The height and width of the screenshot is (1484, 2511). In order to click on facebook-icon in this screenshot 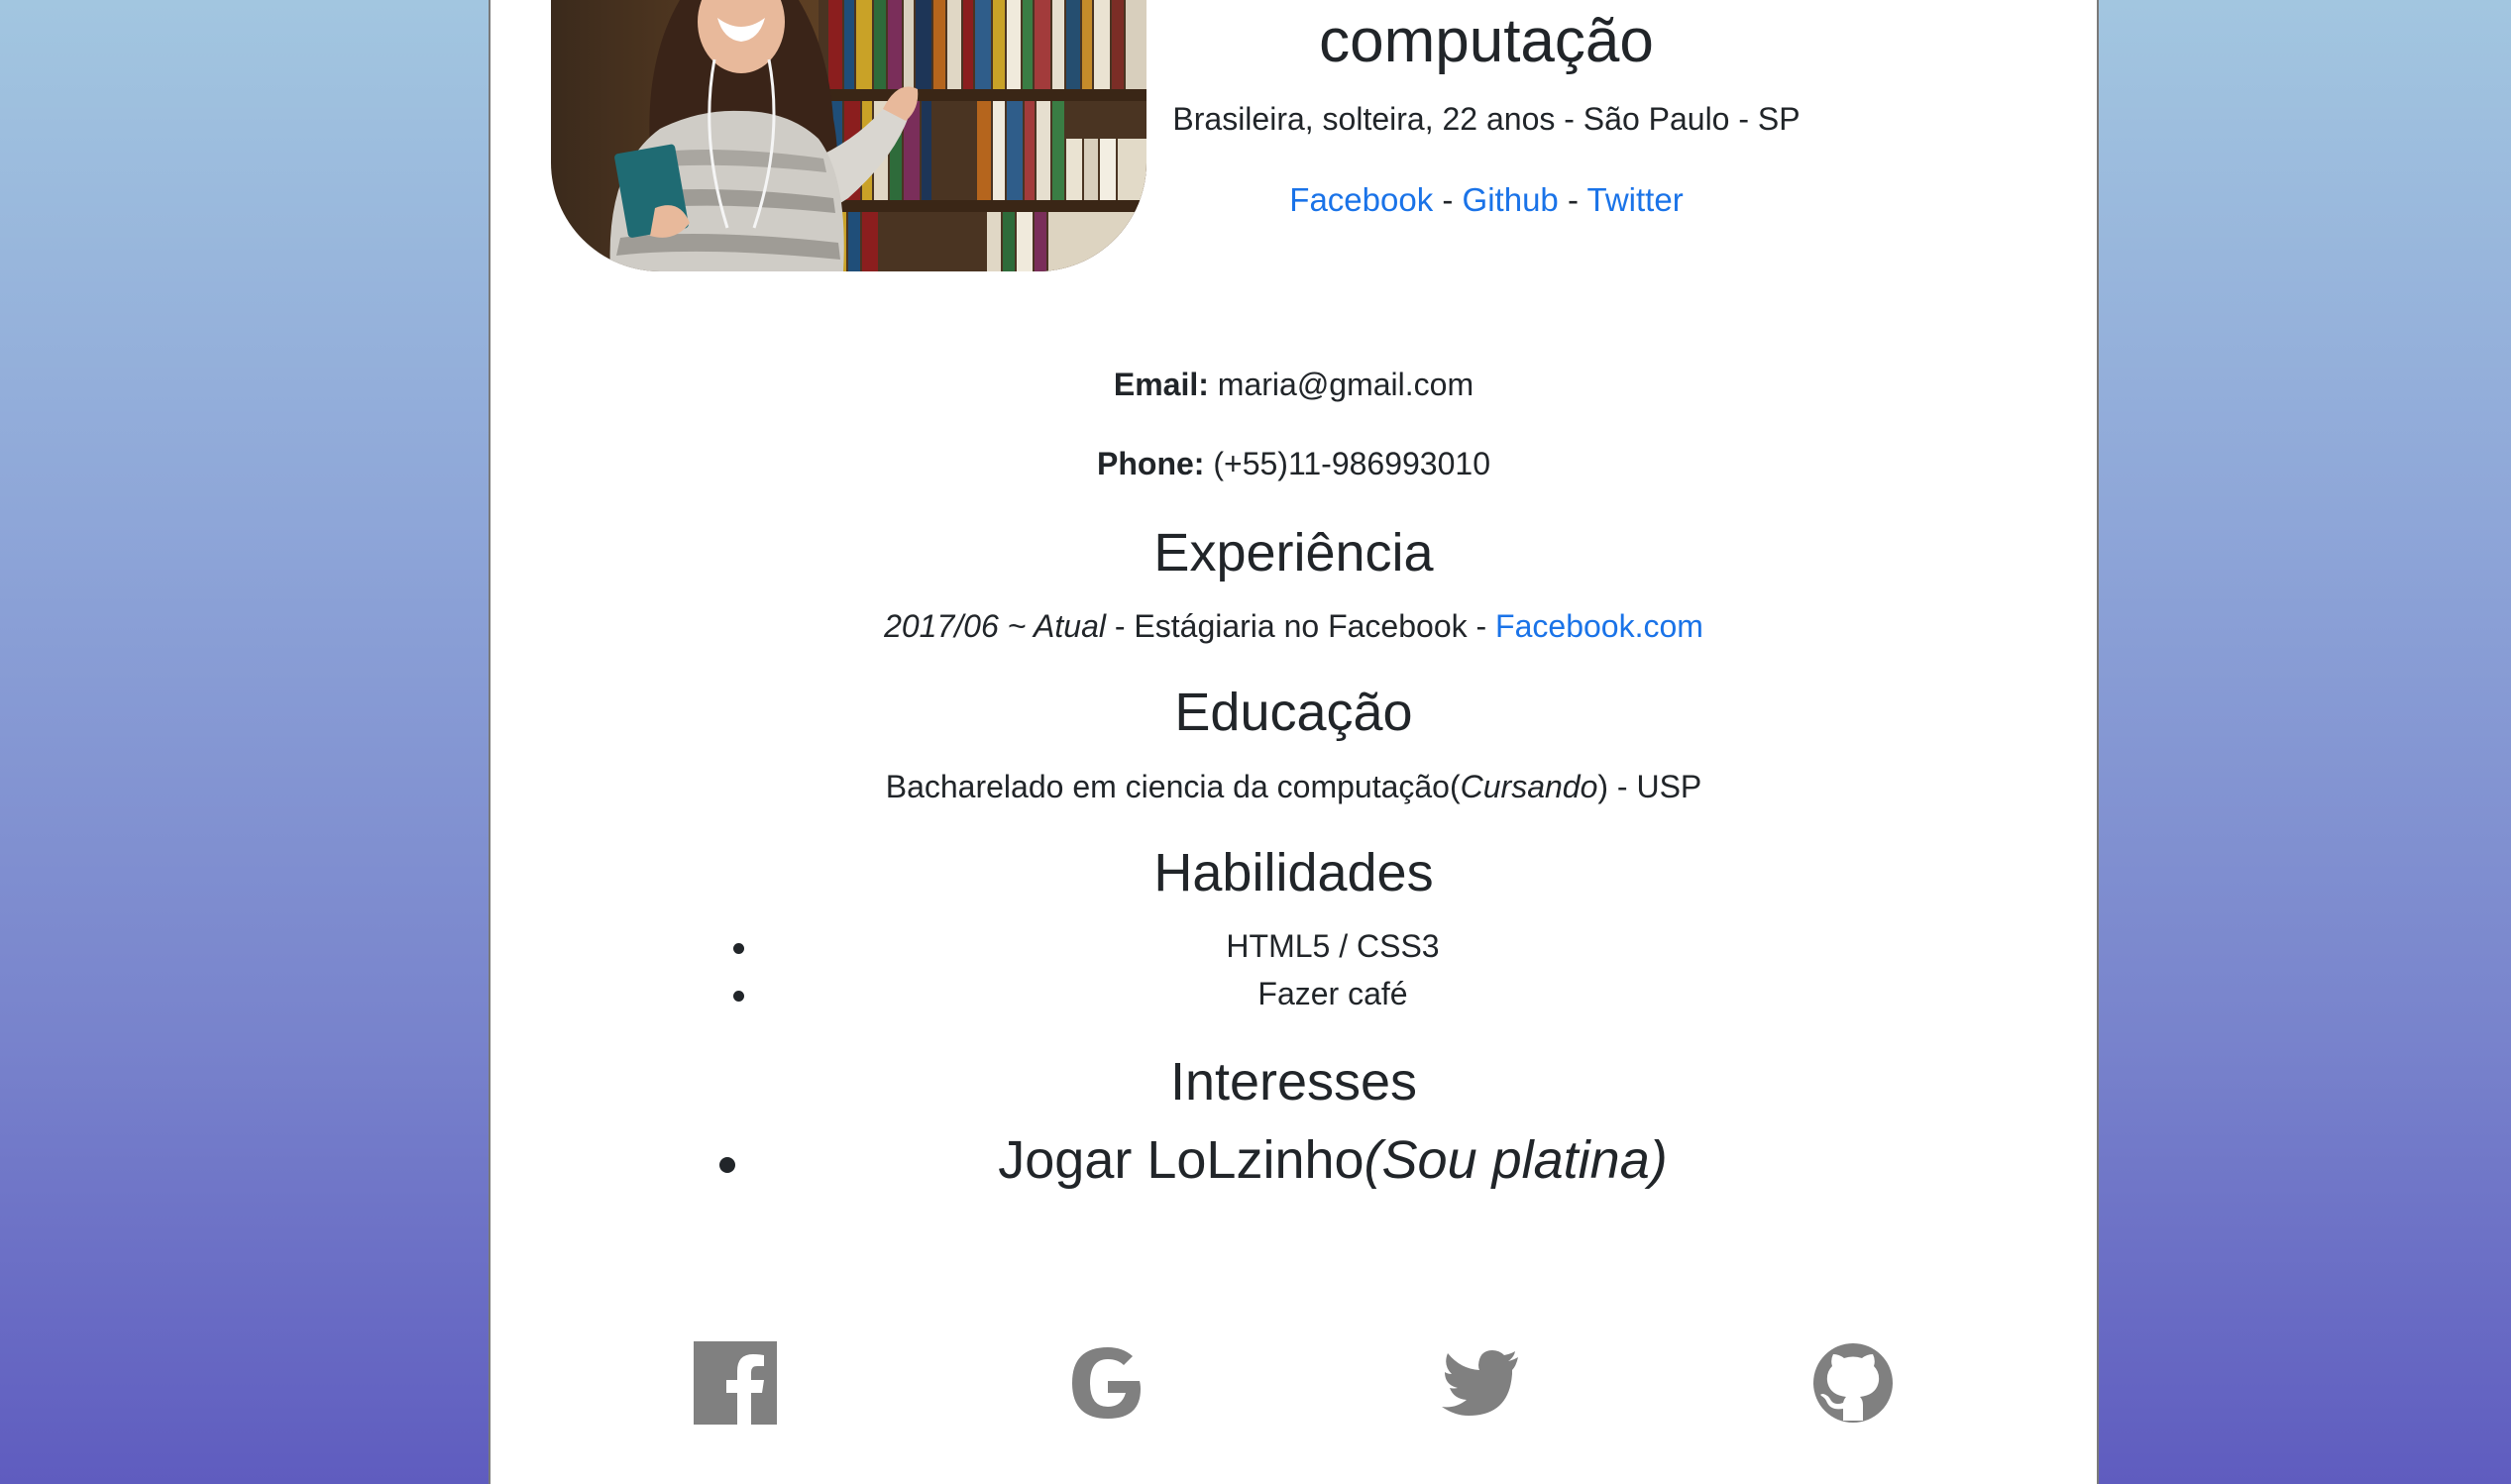, I will do `click(735, 1383)`.